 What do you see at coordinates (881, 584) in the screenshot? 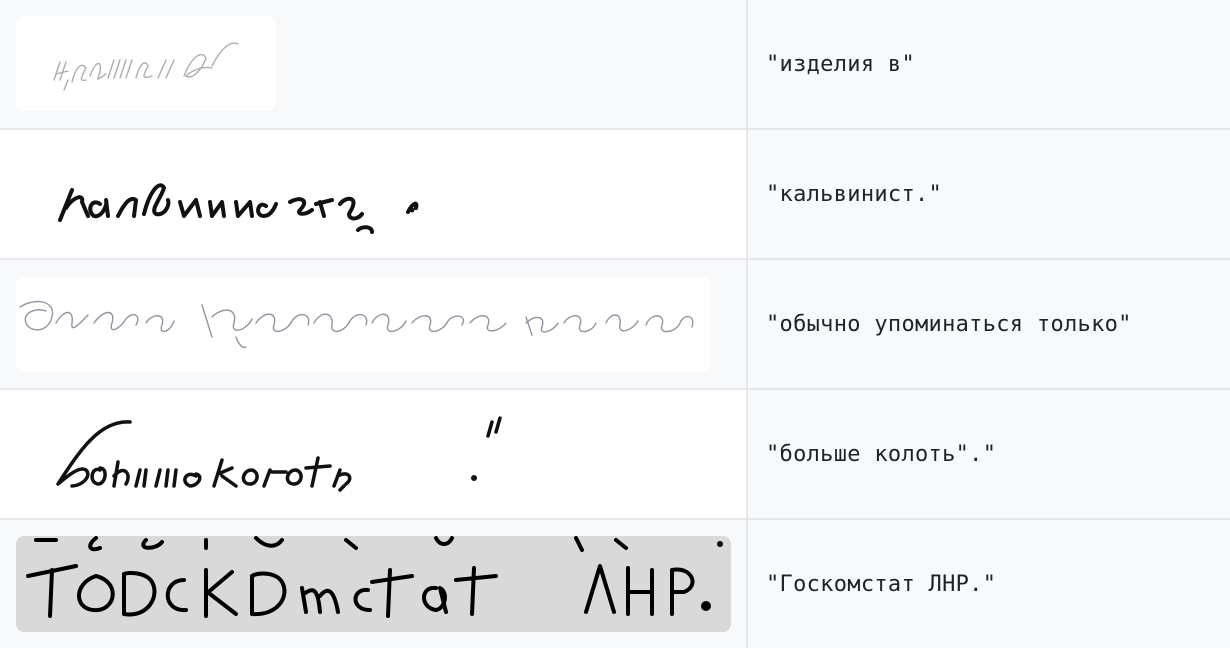
I see `transcription-text: "Госкомстат ЛНР."` at bounding box center [881, 584].